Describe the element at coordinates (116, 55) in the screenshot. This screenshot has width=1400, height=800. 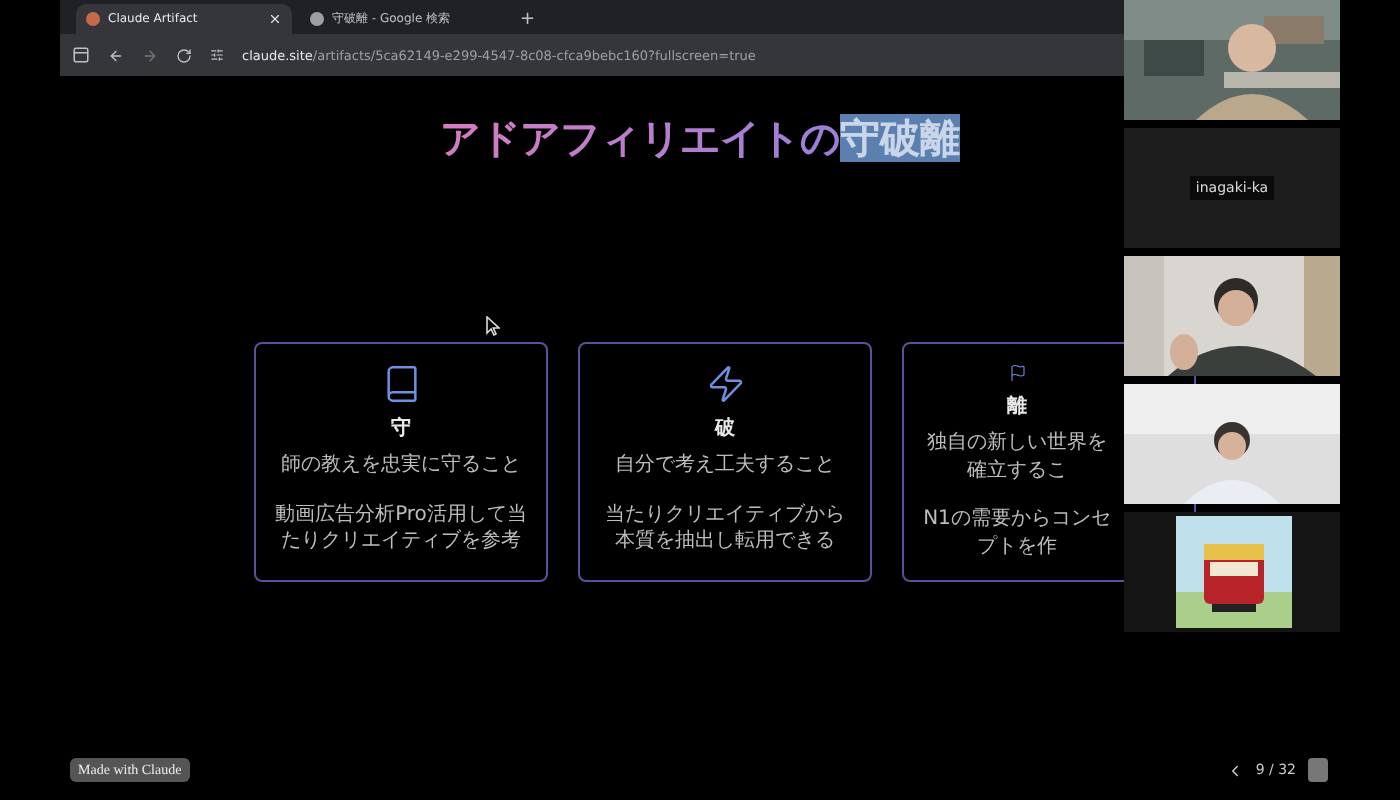
I see `back-icon` at that location.